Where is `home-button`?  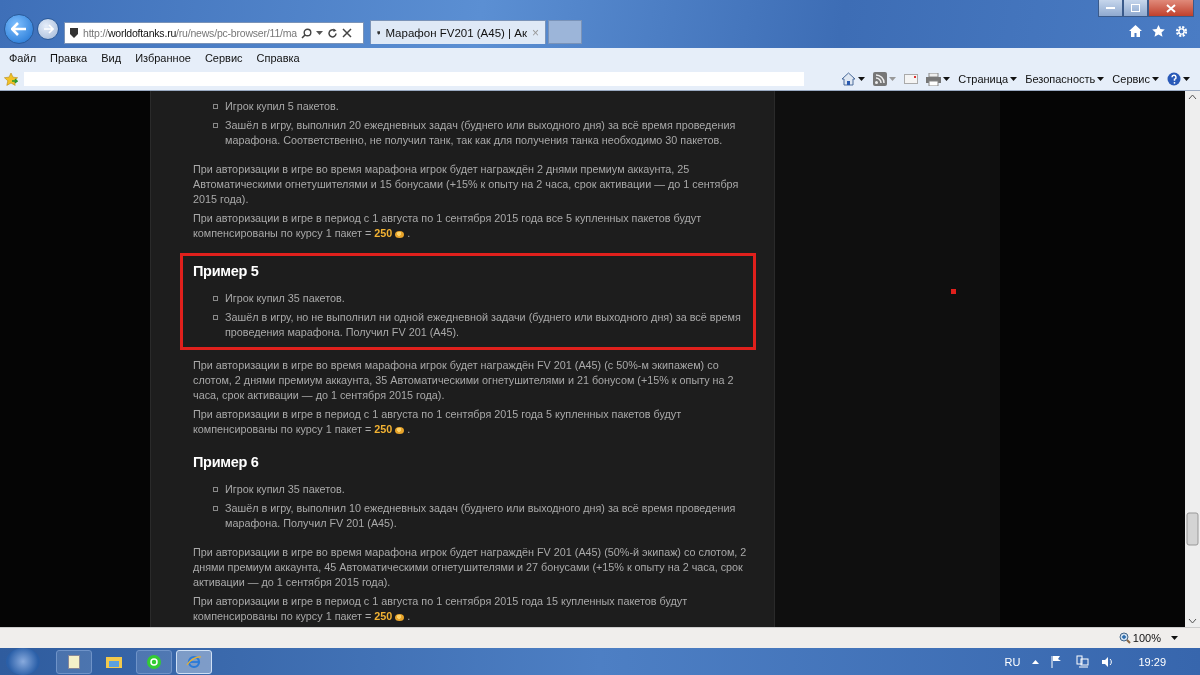 home-button is located at coordinates (853, 79).